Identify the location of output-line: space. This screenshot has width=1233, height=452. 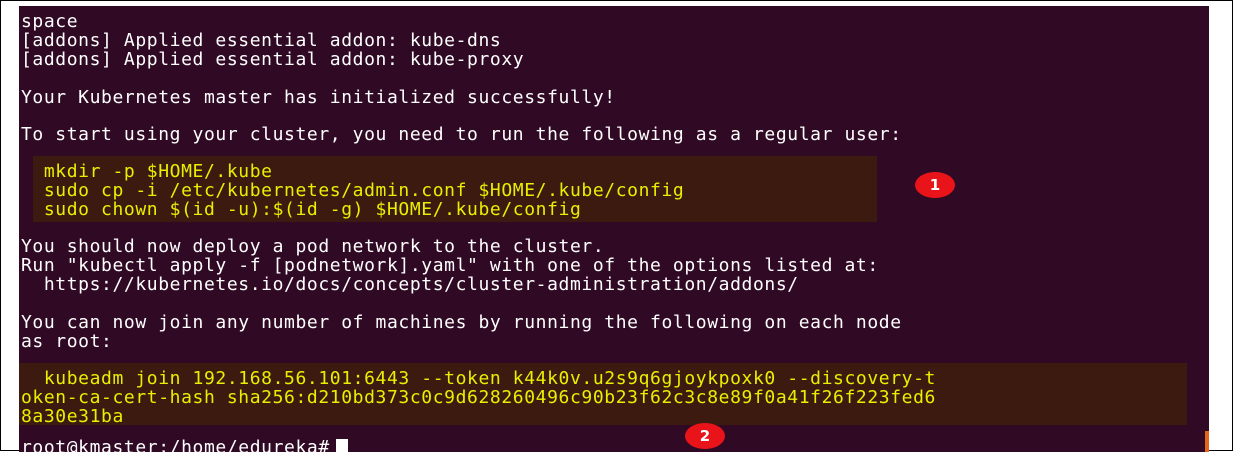
(50, 21).